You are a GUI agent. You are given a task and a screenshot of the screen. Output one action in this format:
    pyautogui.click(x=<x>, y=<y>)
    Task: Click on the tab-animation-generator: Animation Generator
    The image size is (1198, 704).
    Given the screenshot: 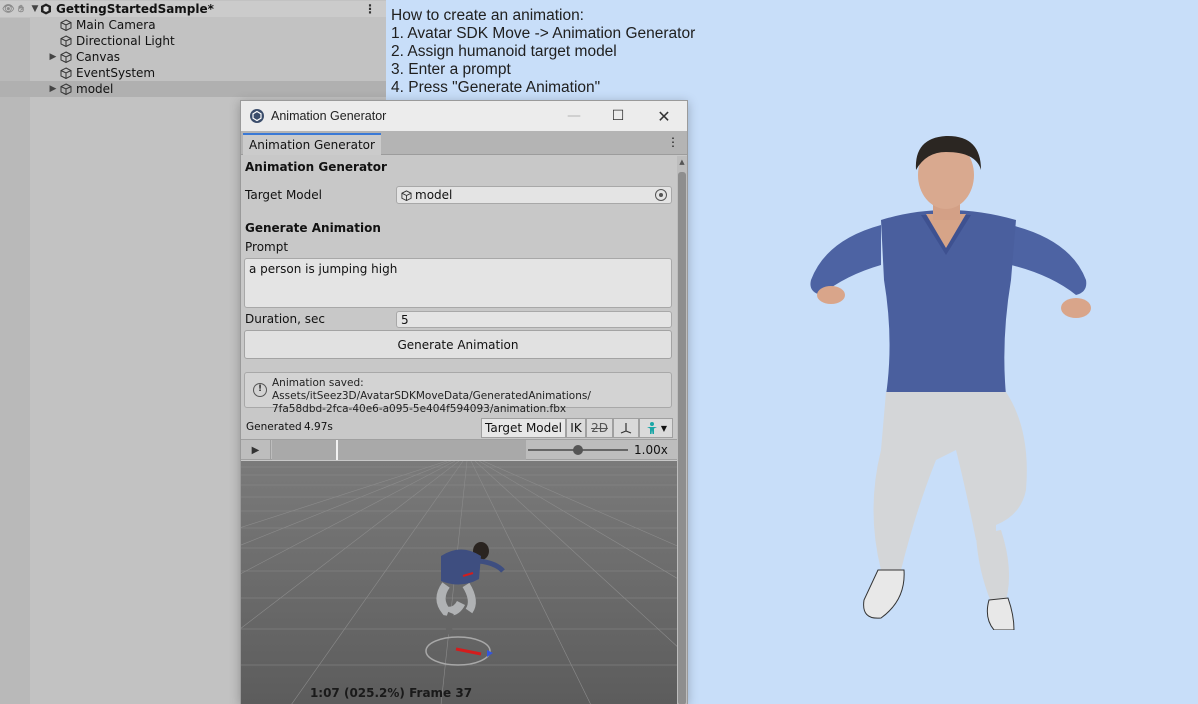 What is the action you would take?
    pyautogui.click(x=312, y=144)
    